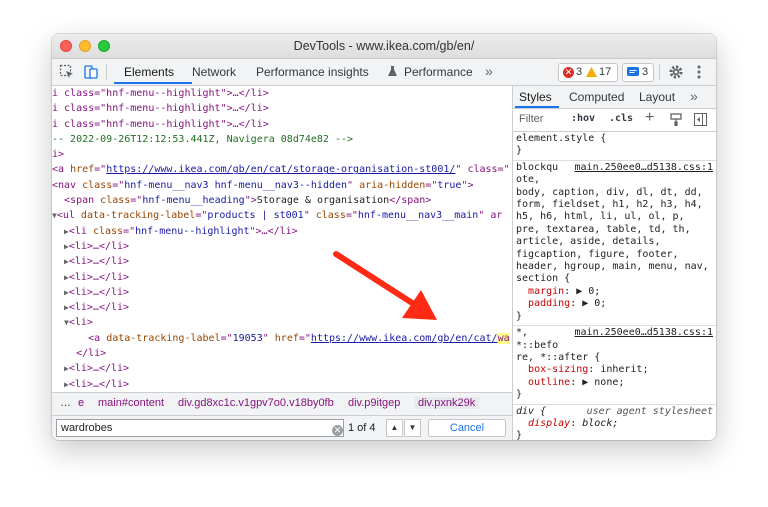  Describe the element at coordinates (549, 382) in the screenshot. I see `style-property-name: outline` at that location.